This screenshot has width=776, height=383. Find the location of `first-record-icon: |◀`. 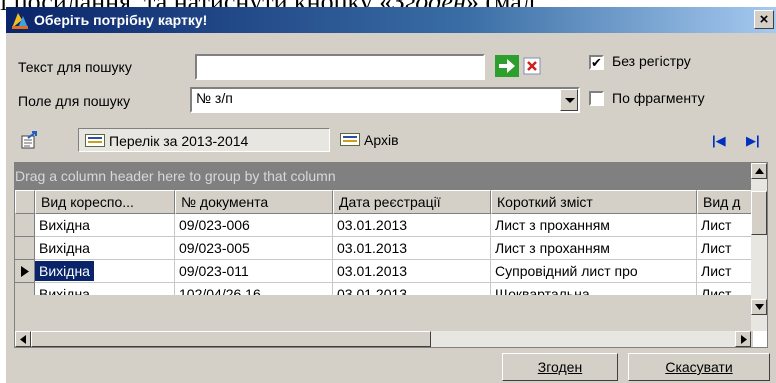

first-record-icon: |◀ is located at coordinates (719, 141).